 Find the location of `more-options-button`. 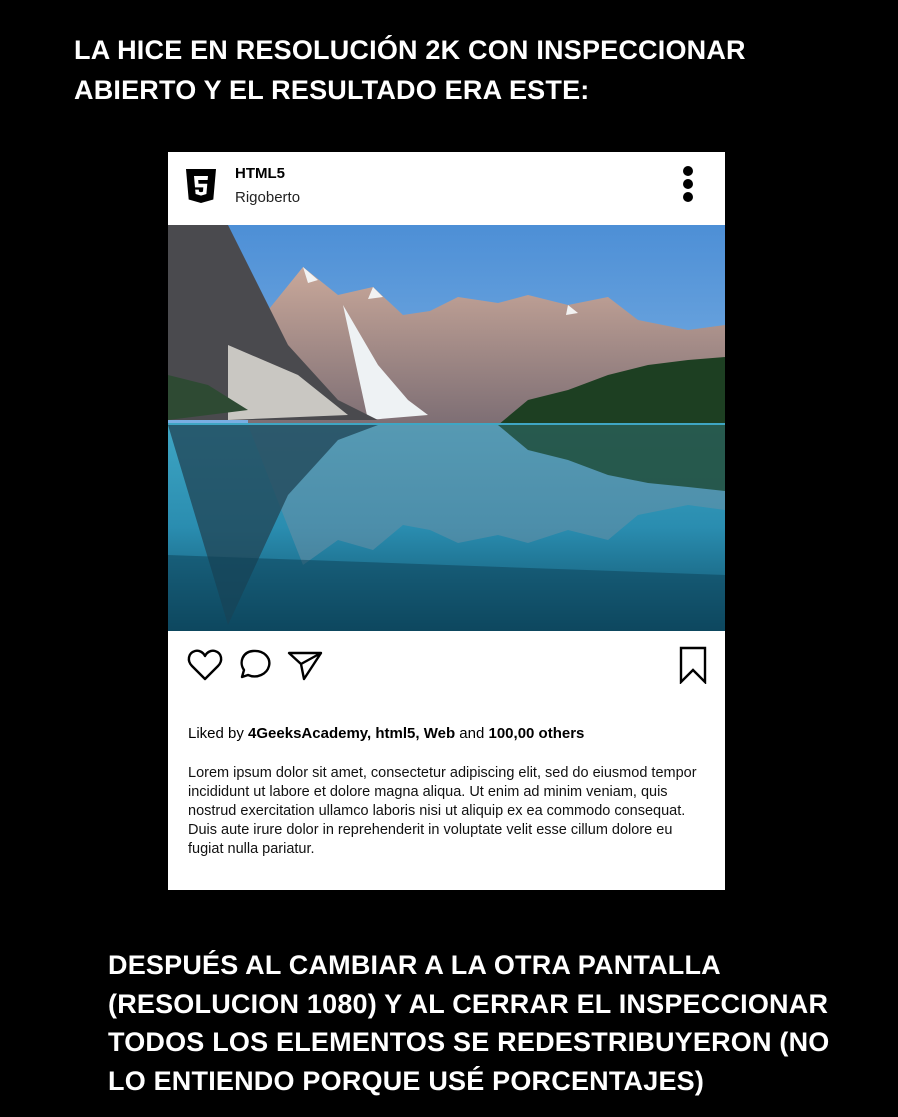

more-options-button is located at coordinates (688, 185).